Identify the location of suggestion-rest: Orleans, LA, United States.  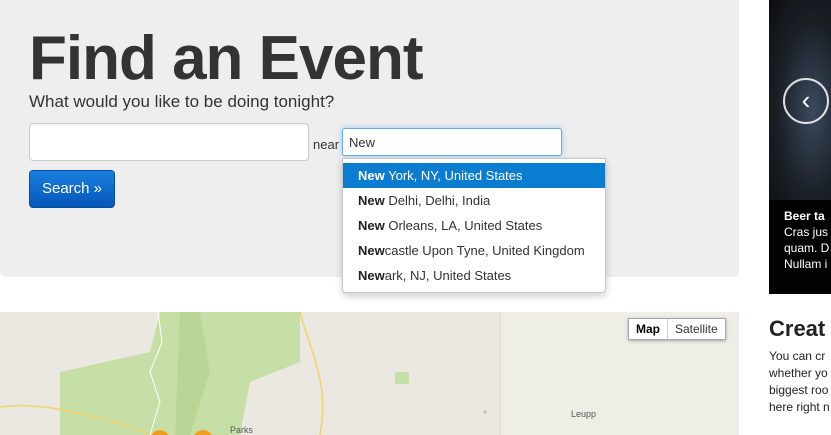
(463, 225).